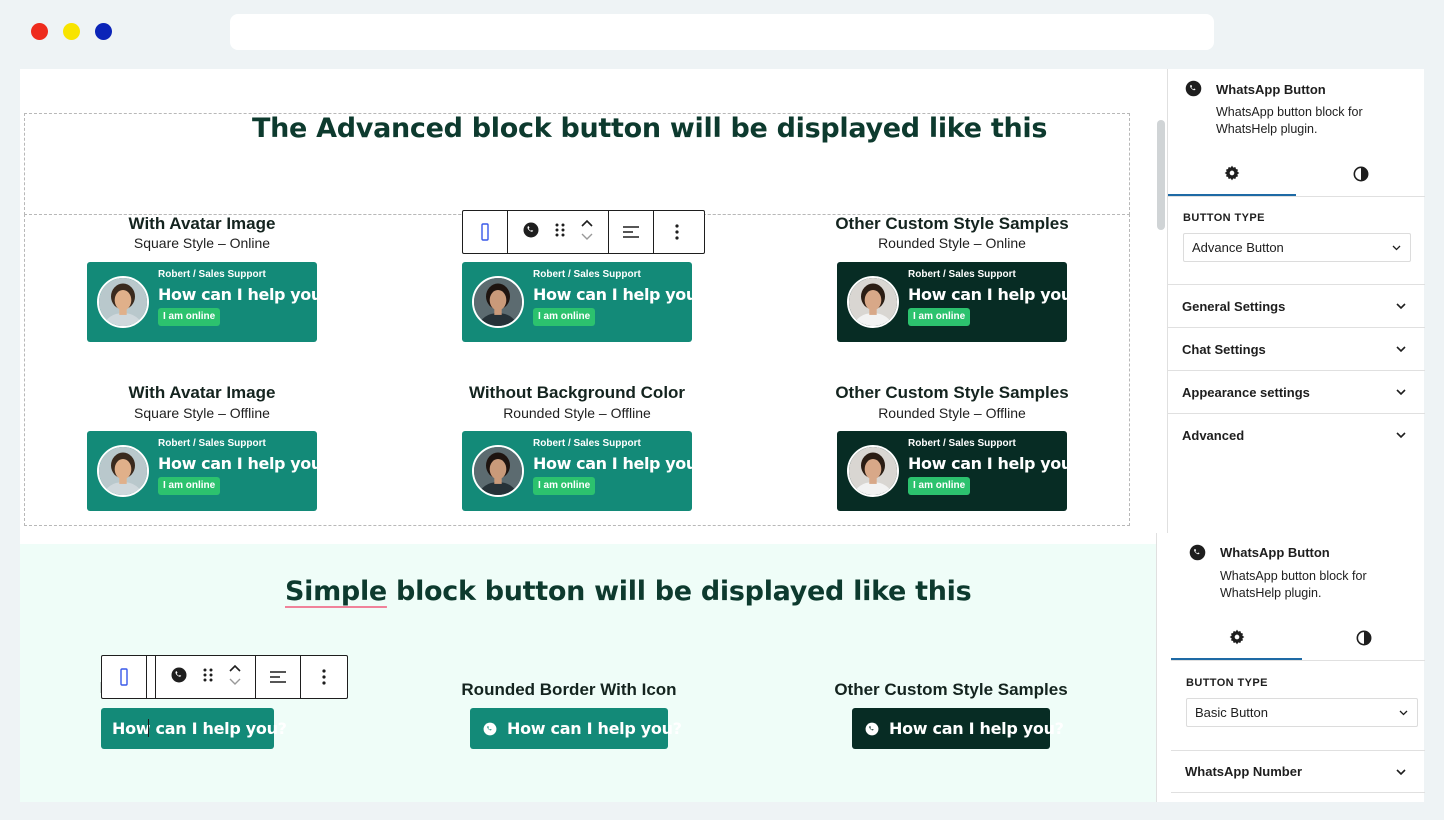  Describe the element at coordinates (1296, 305) in the screenshot. I see `section-general-settings: General Settings` at that location.